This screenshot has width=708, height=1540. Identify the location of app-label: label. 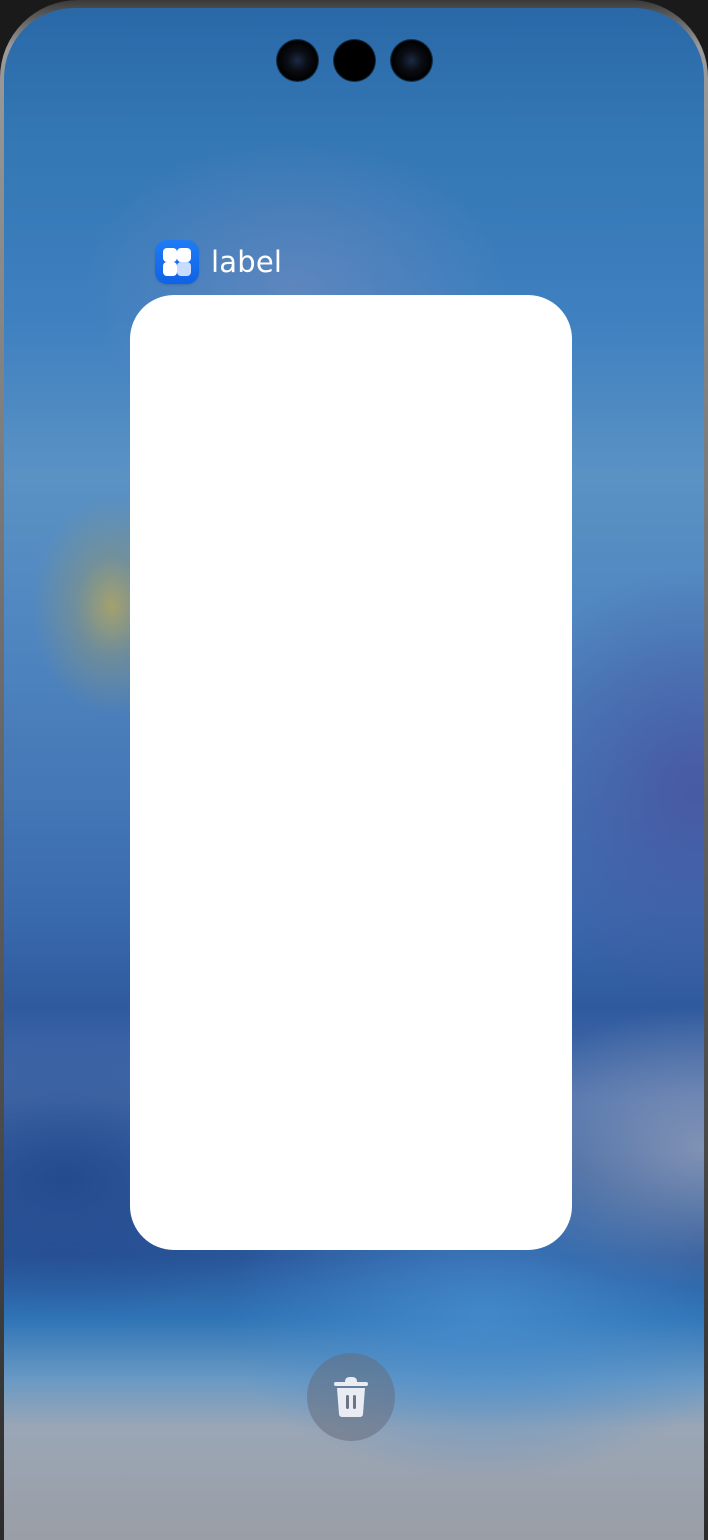
(247, 262).